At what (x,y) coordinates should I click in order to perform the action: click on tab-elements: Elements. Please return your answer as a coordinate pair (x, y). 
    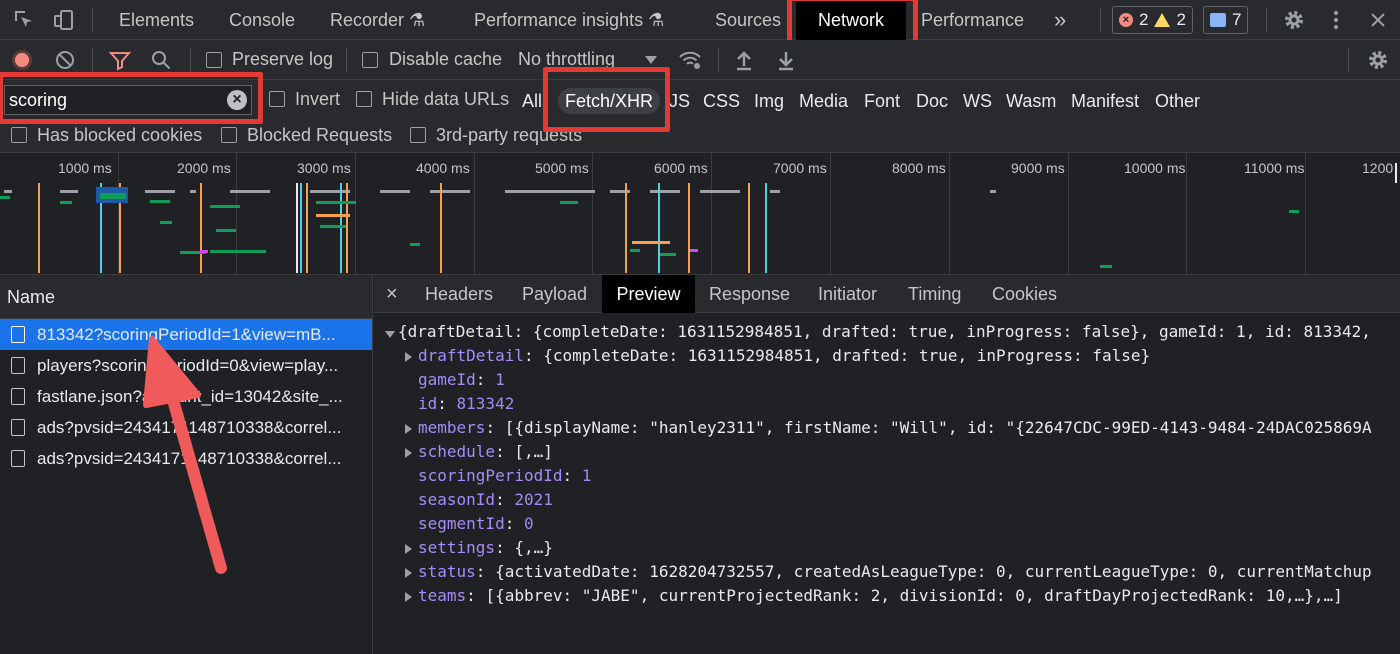
    Looking at the image, I should click on (156, 20).